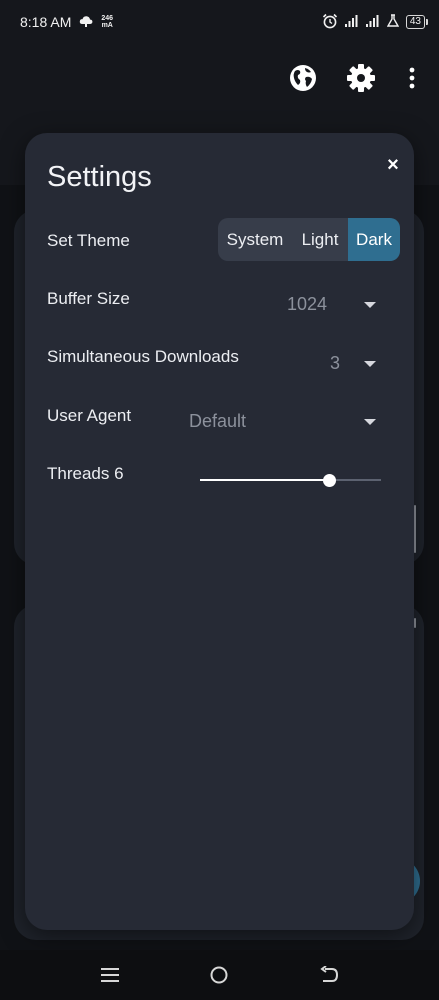 The height and width of the screenshot is (1000, 439). I want to click on user-agent-value: Default, so click(218, 420).